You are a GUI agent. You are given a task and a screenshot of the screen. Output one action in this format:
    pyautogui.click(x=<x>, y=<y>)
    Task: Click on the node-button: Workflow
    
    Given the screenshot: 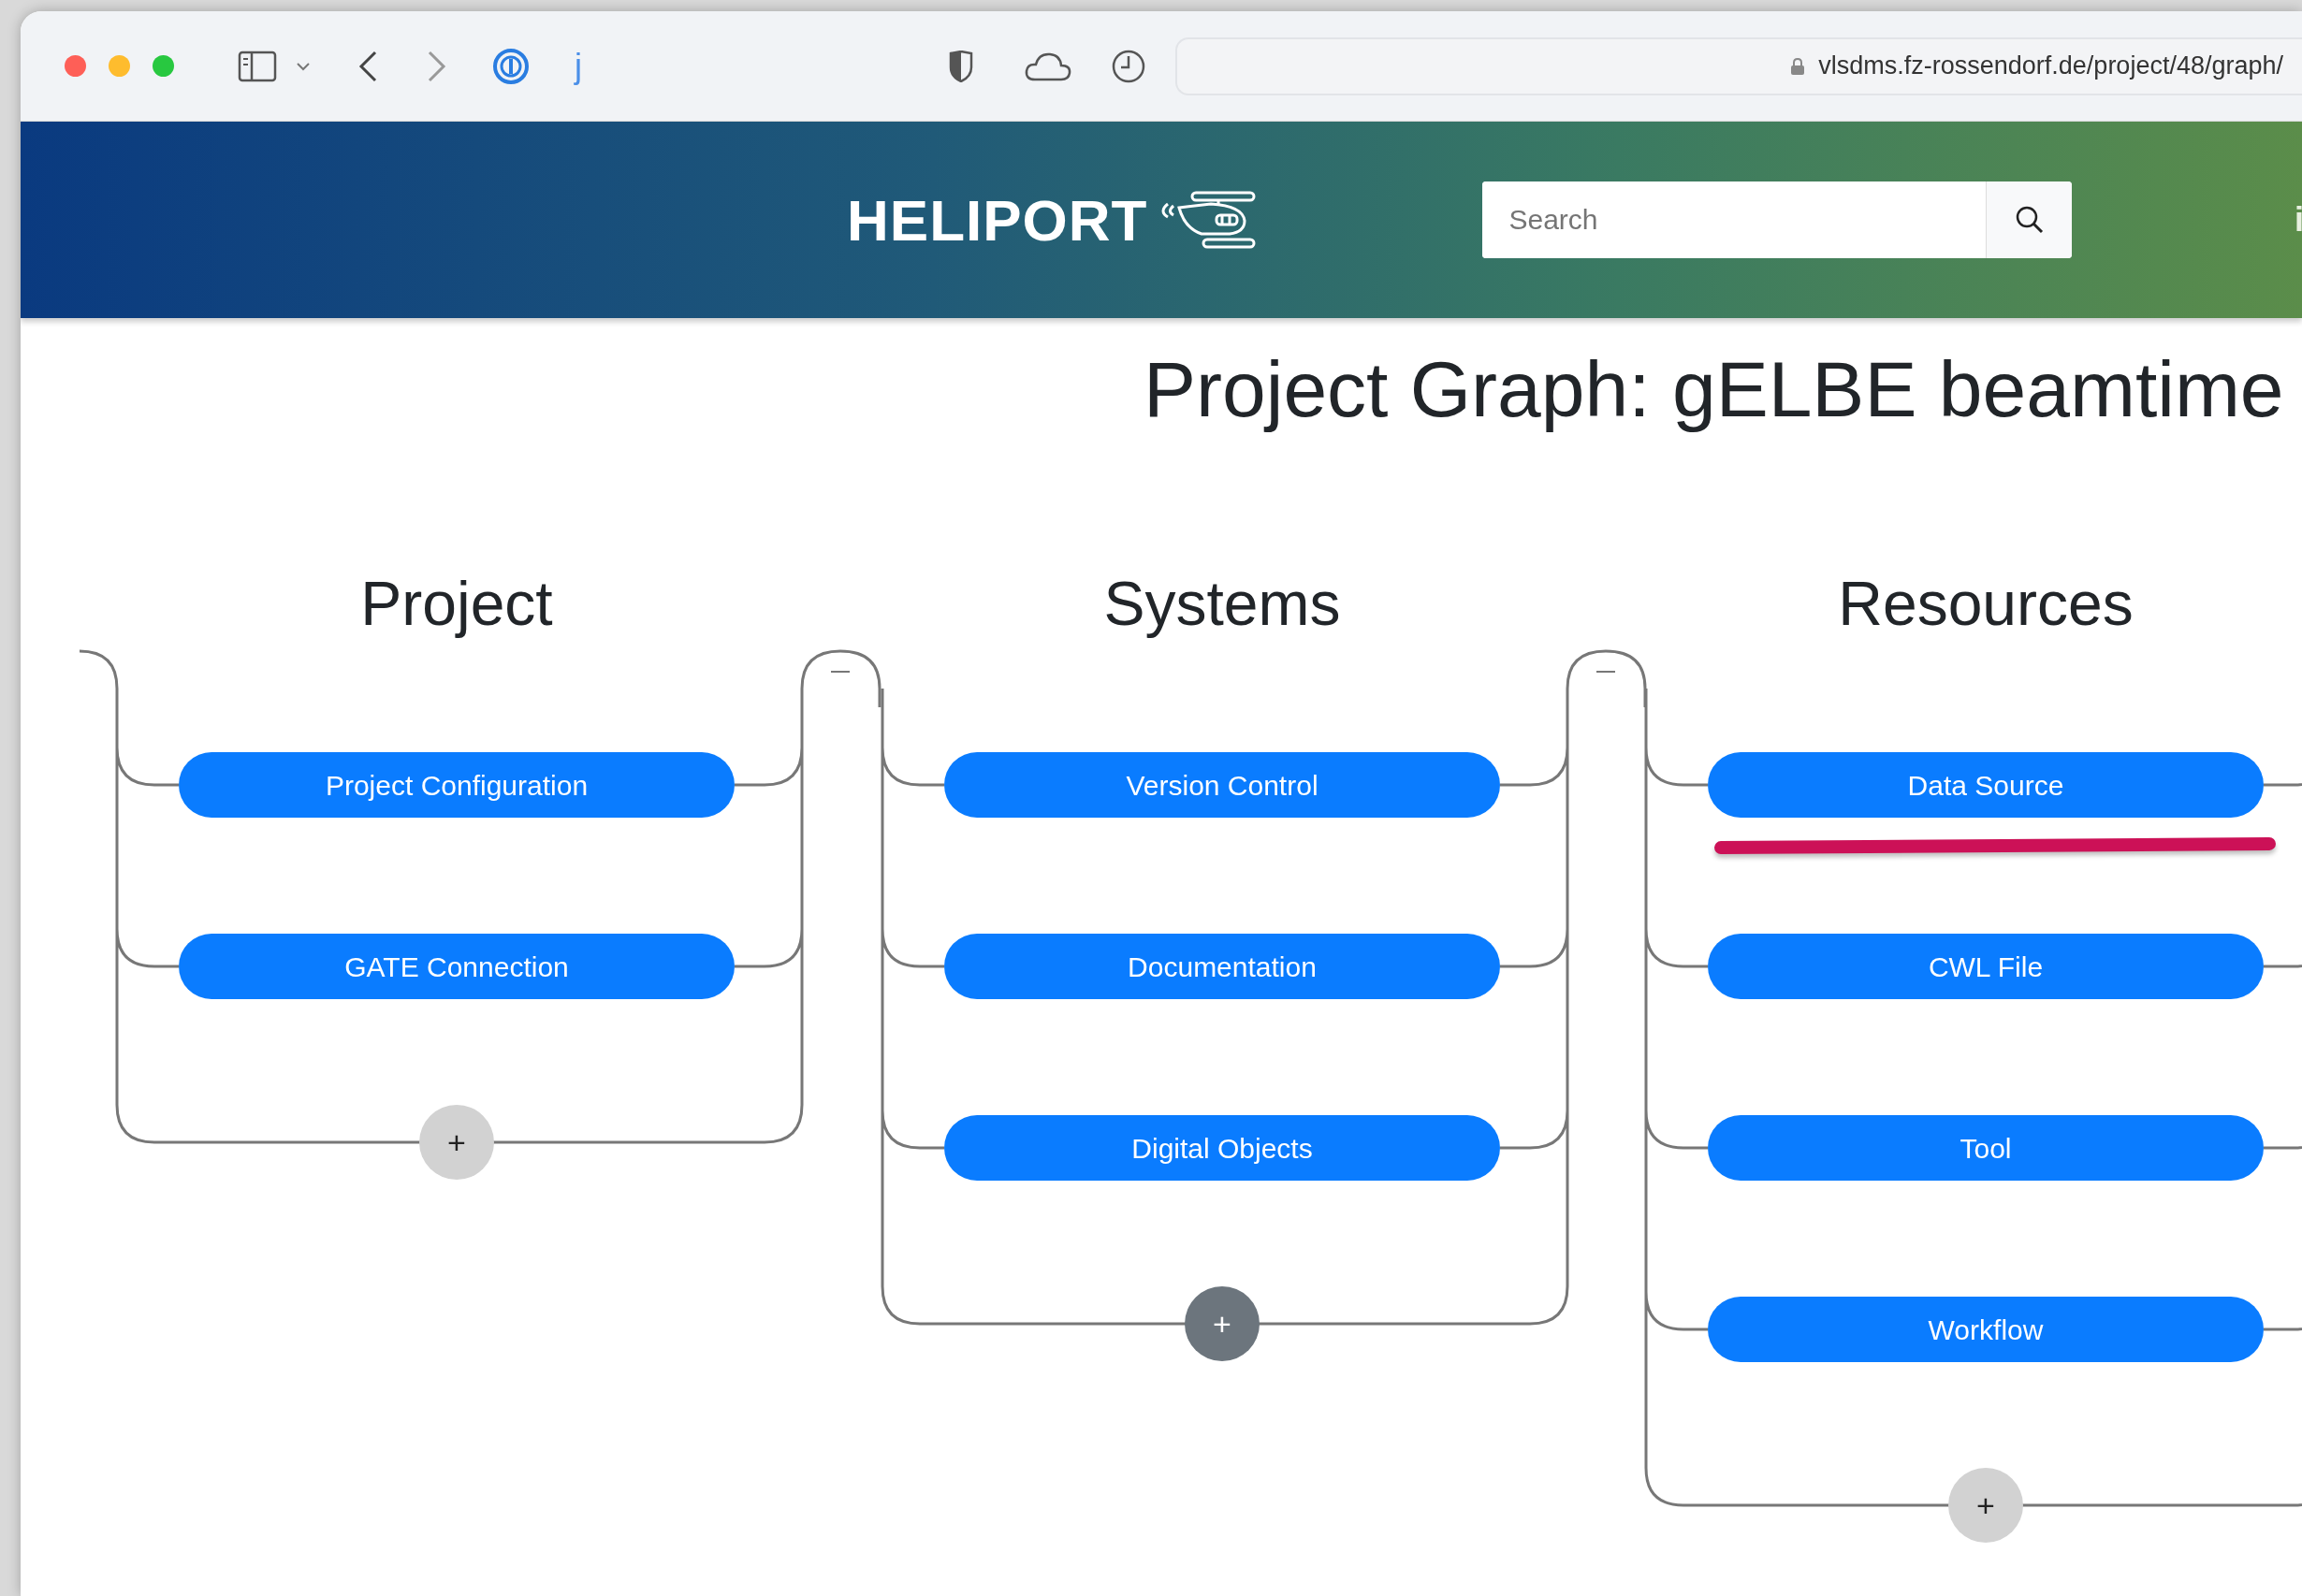 What is the action you would take?
    pyautogui.click(x=1986, y=1330)
    